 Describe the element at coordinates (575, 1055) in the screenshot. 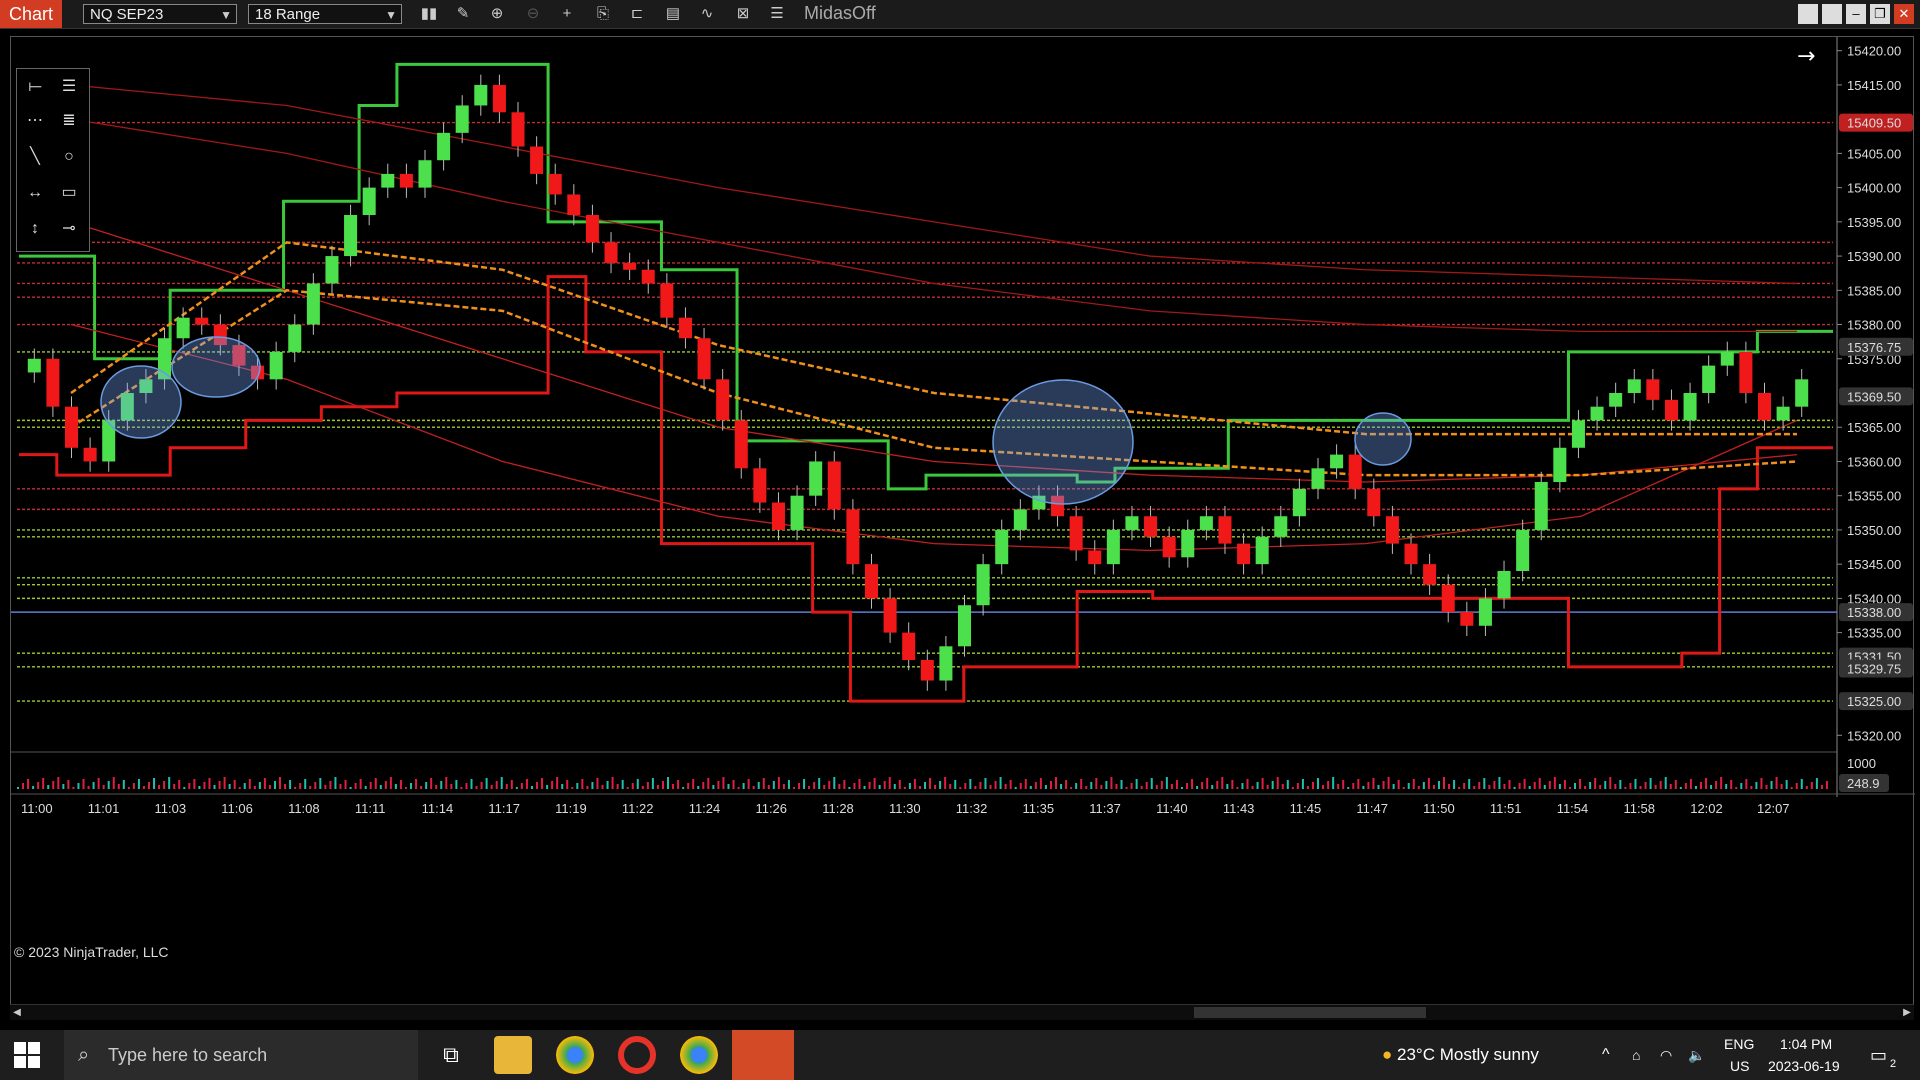

I see `chrome-icon` at that location.